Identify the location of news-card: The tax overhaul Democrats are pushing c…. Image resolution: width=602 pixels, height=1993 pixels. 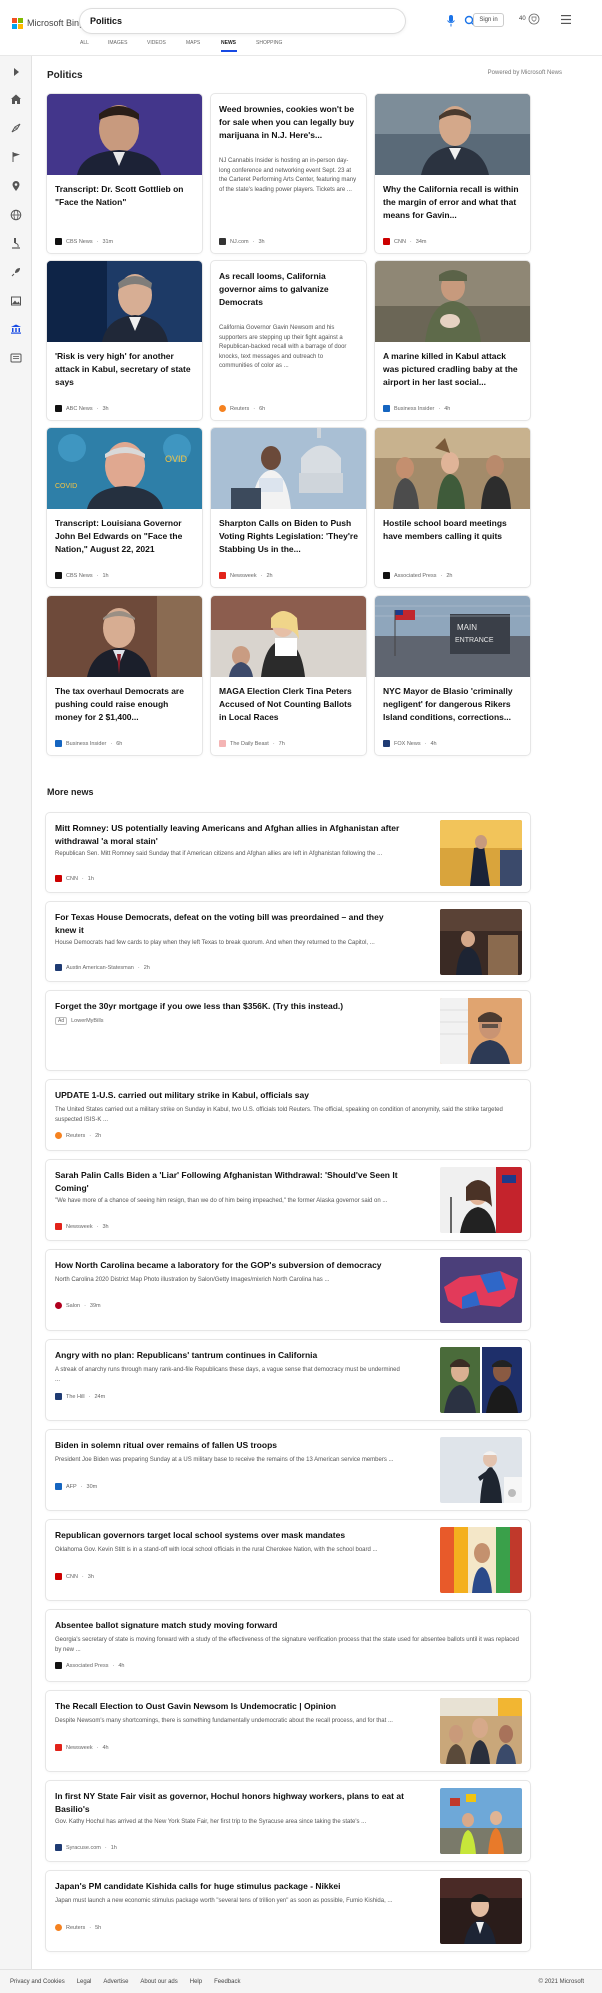
(124, 675).